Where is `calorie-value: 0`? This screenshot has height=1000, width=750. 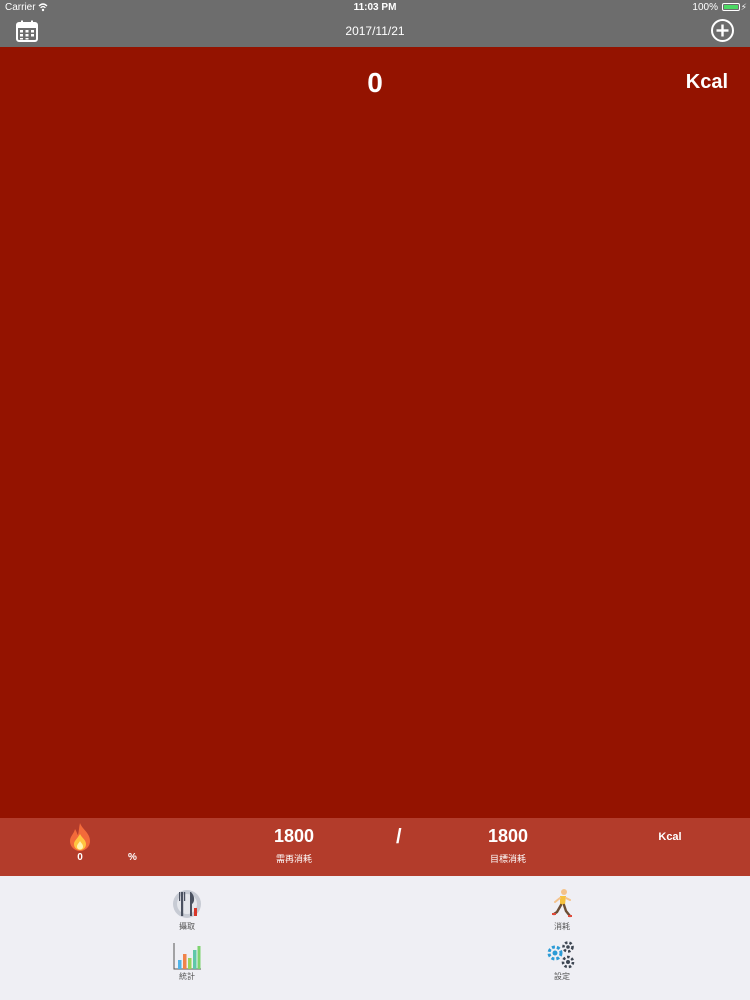
calorie-value: 0 is located at coordinates (375, 82).